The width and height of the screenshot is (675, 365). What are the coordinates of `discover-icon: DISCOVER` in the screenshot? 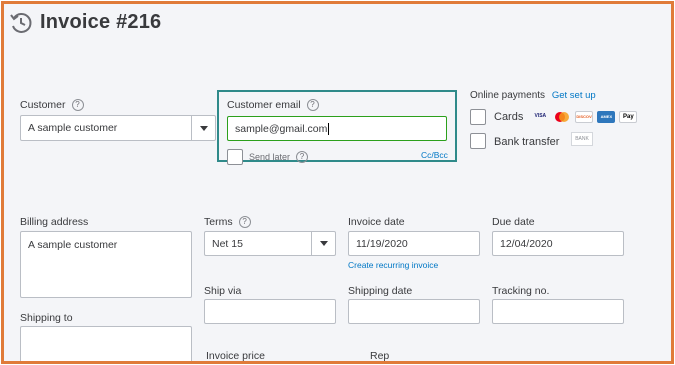 It's located at (584, 117).